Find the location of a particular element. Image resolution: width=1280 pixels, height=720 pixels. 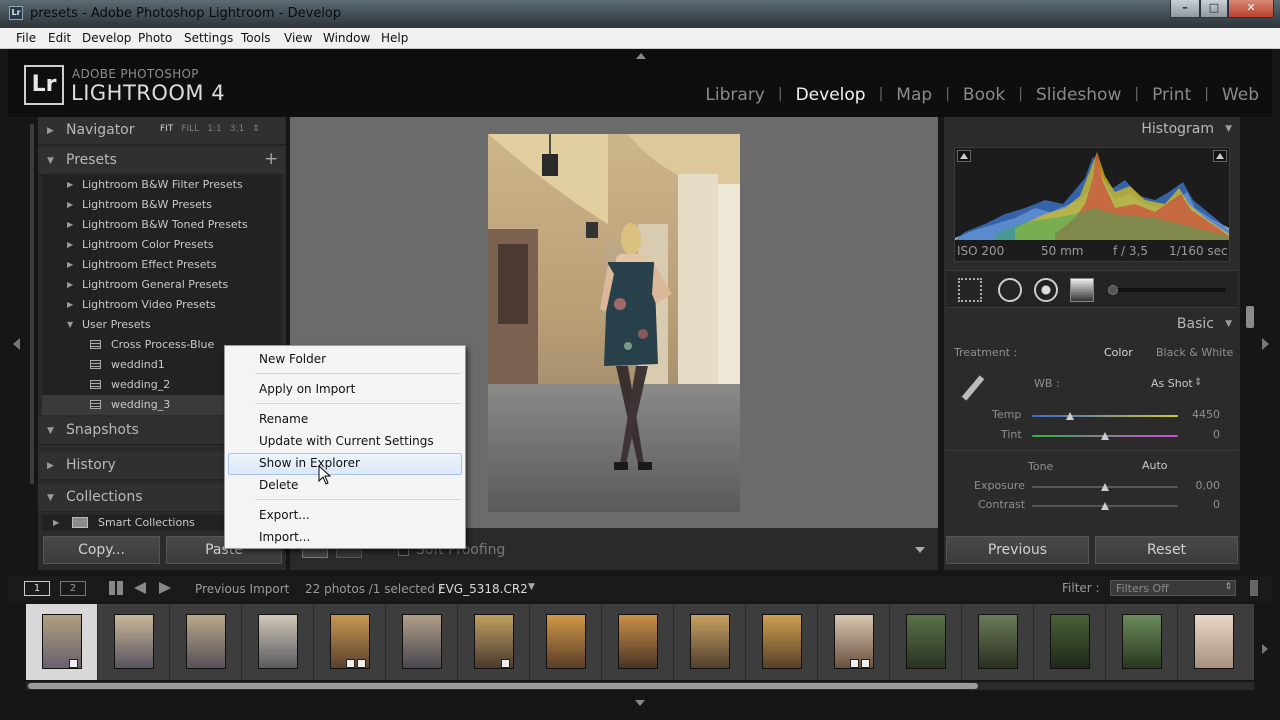

shadow-clipping-icon is located at coordinates (964, 156).